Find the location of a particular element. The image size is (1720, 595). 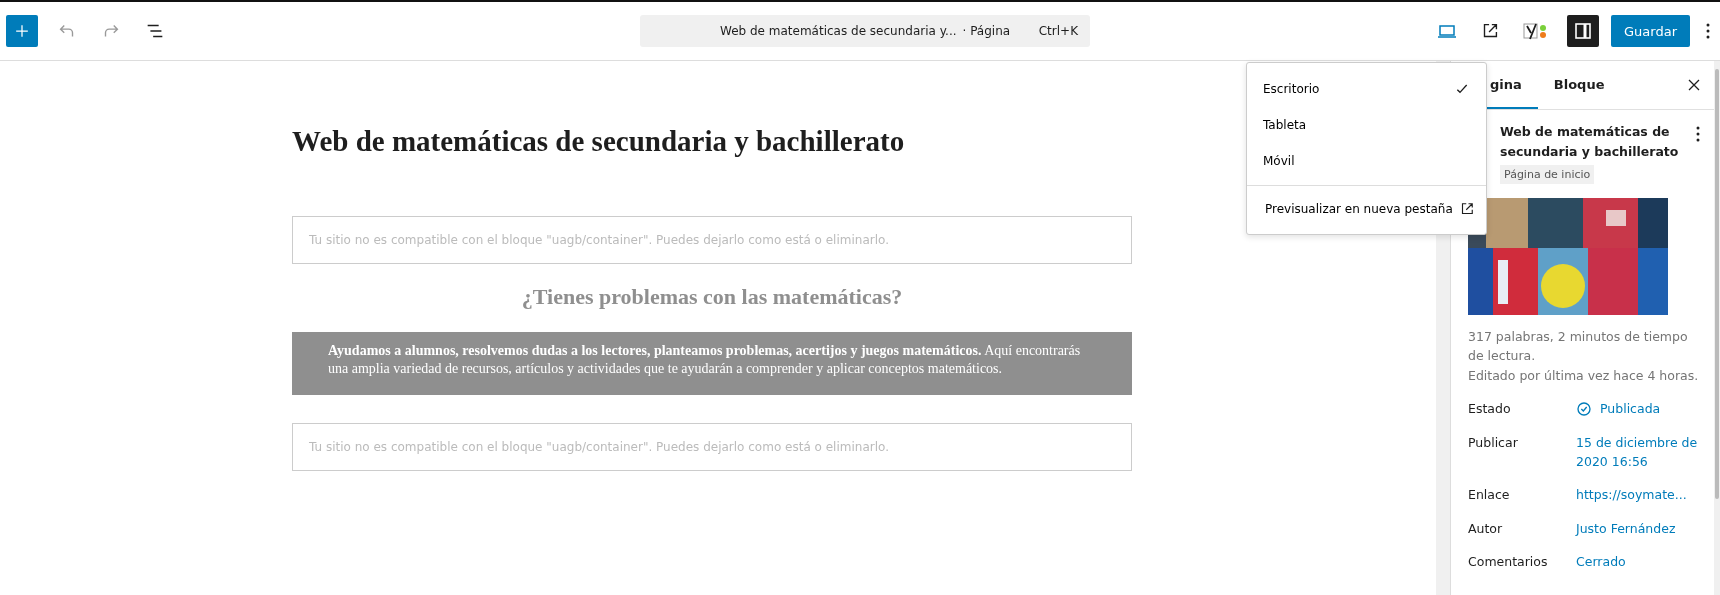

field-value-link: 15 de diciembre de 2020 16:56 is located at coordinates (1640, 452).